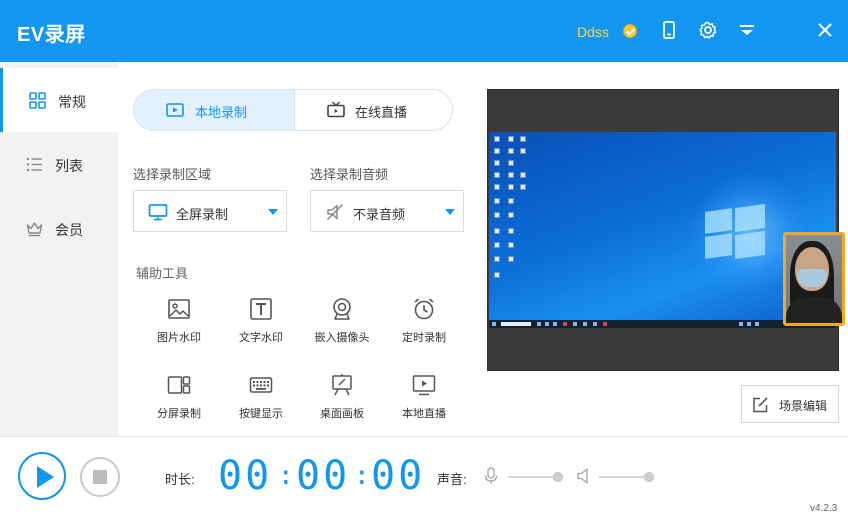 The height and width of the screenshot is (516, 848). Describe the element at coordinates (342, 309) in the screenshot. I see `camera-icon` at that location.